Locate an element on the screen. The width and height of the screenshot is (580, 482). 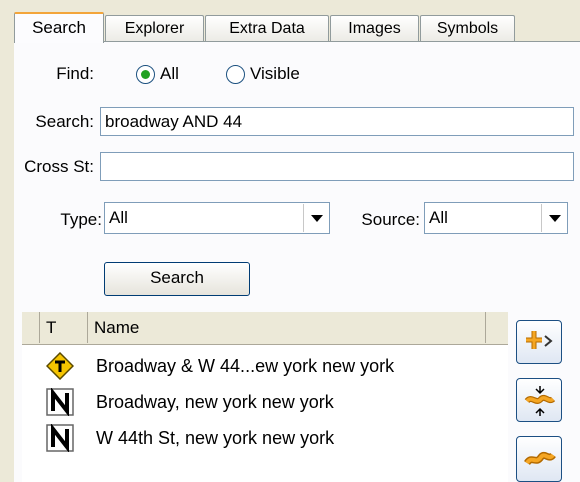
add-to-route-icon is located at coordinates (539, 340).